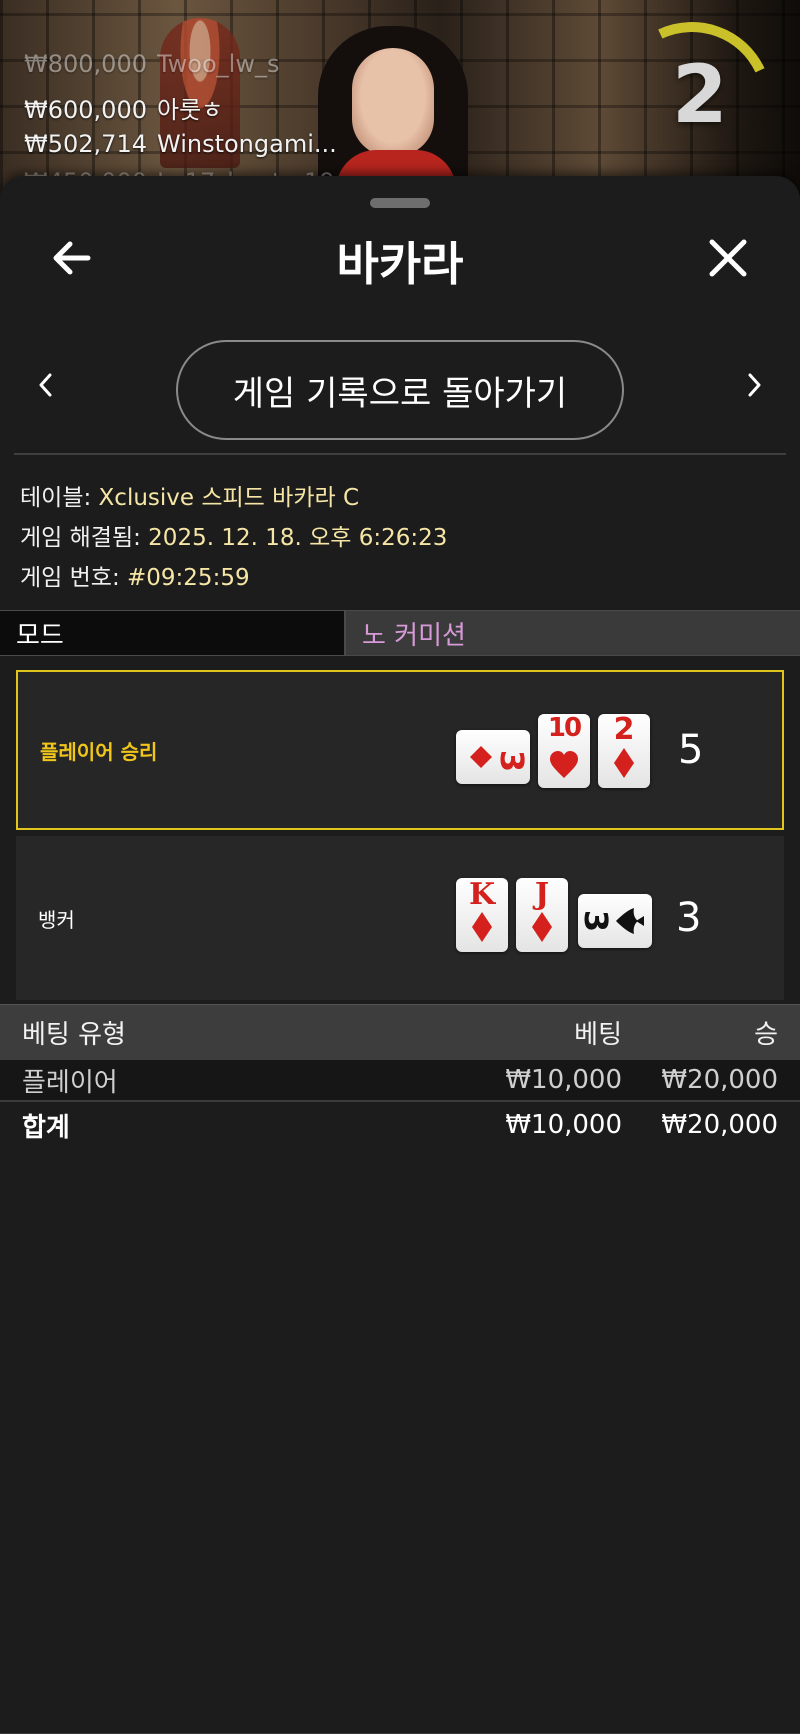 This screenshot has width=800, height=1734. What do you see at coordinates (400, 1081) in the screenshot?
I see `table-row: 플레이어 ₩10,000 ₩20,000` at bounding box center [400, 1081].